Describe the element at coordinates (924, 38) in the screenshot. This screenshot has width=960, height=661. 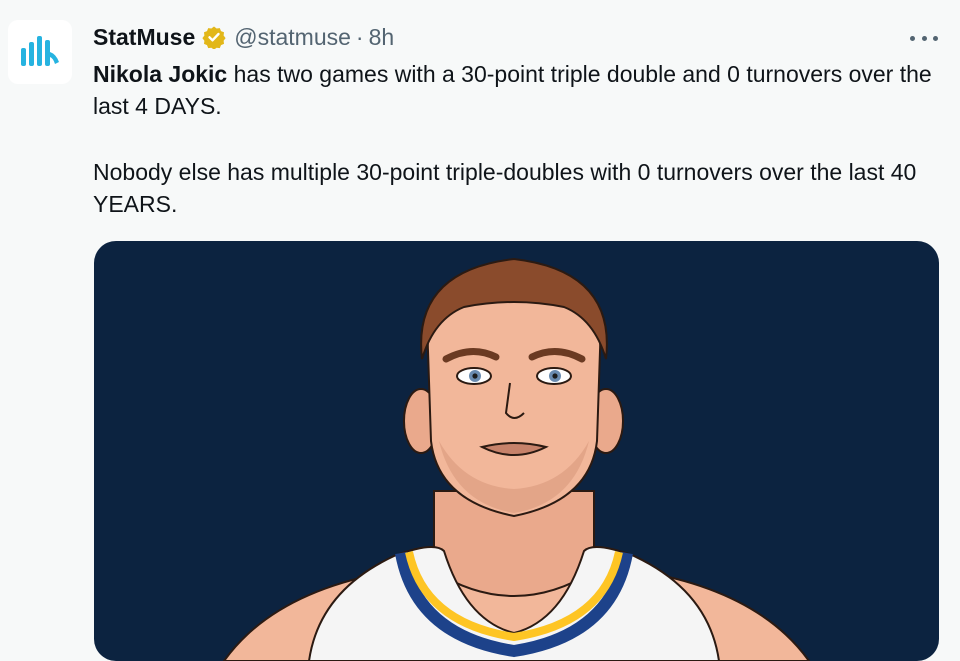
I see `more-options-icon` at that location.